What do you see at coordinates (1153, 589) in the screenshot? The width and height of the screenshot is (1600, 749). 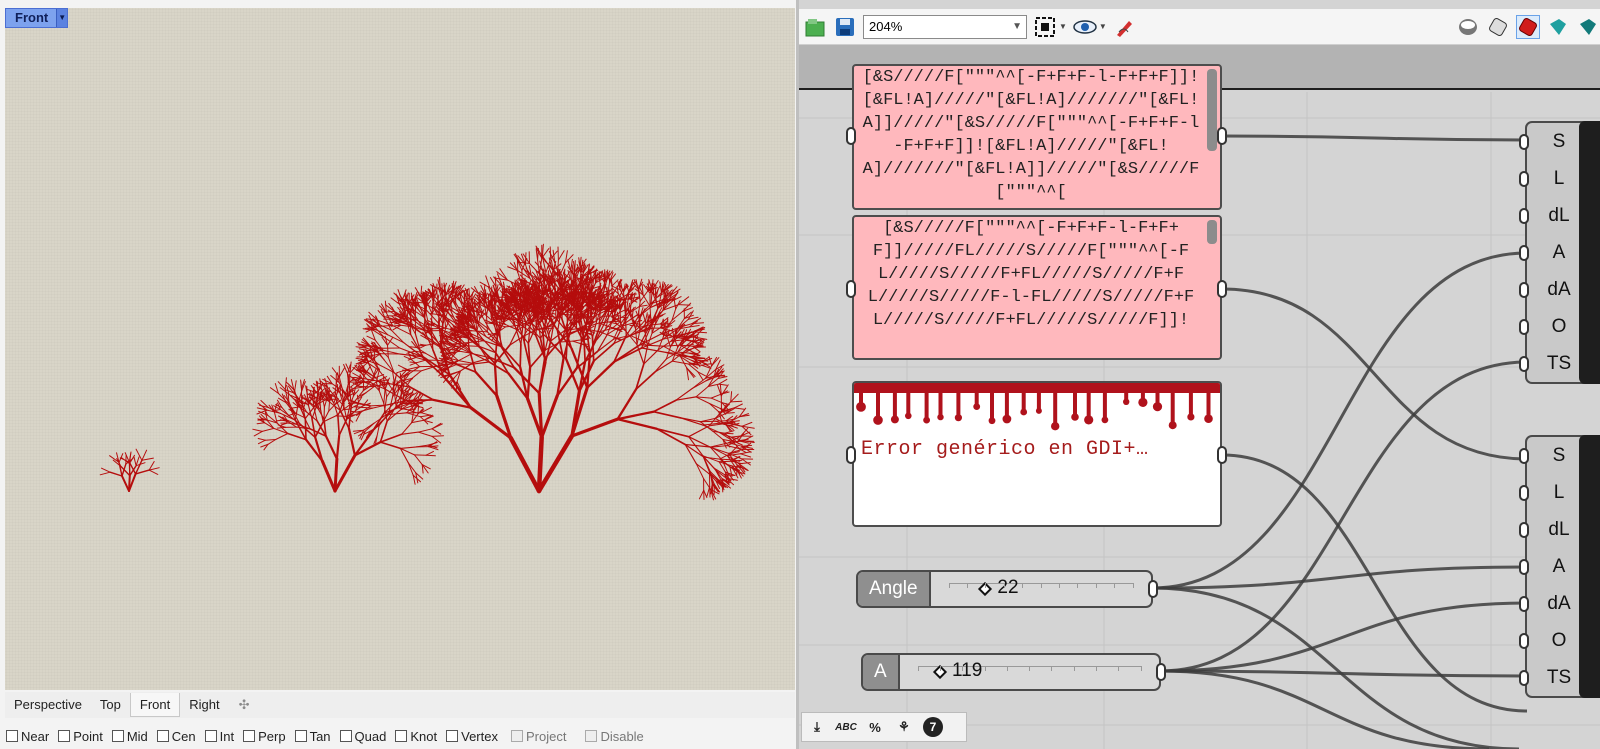 I see `angle-slider-output-grip` at bounding box center [1153, 589].